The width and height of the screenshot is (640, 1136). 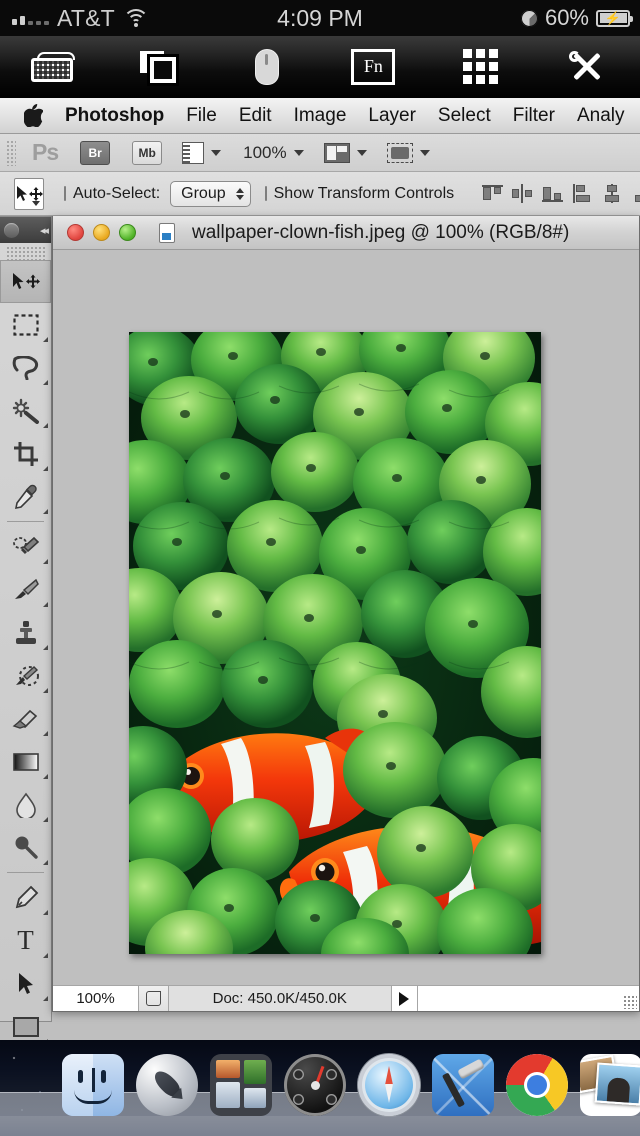 What do you see at coordinates (265, 193) in the screenshot?
I see `show-transform-checkbox` at bounding box center [265, 193].